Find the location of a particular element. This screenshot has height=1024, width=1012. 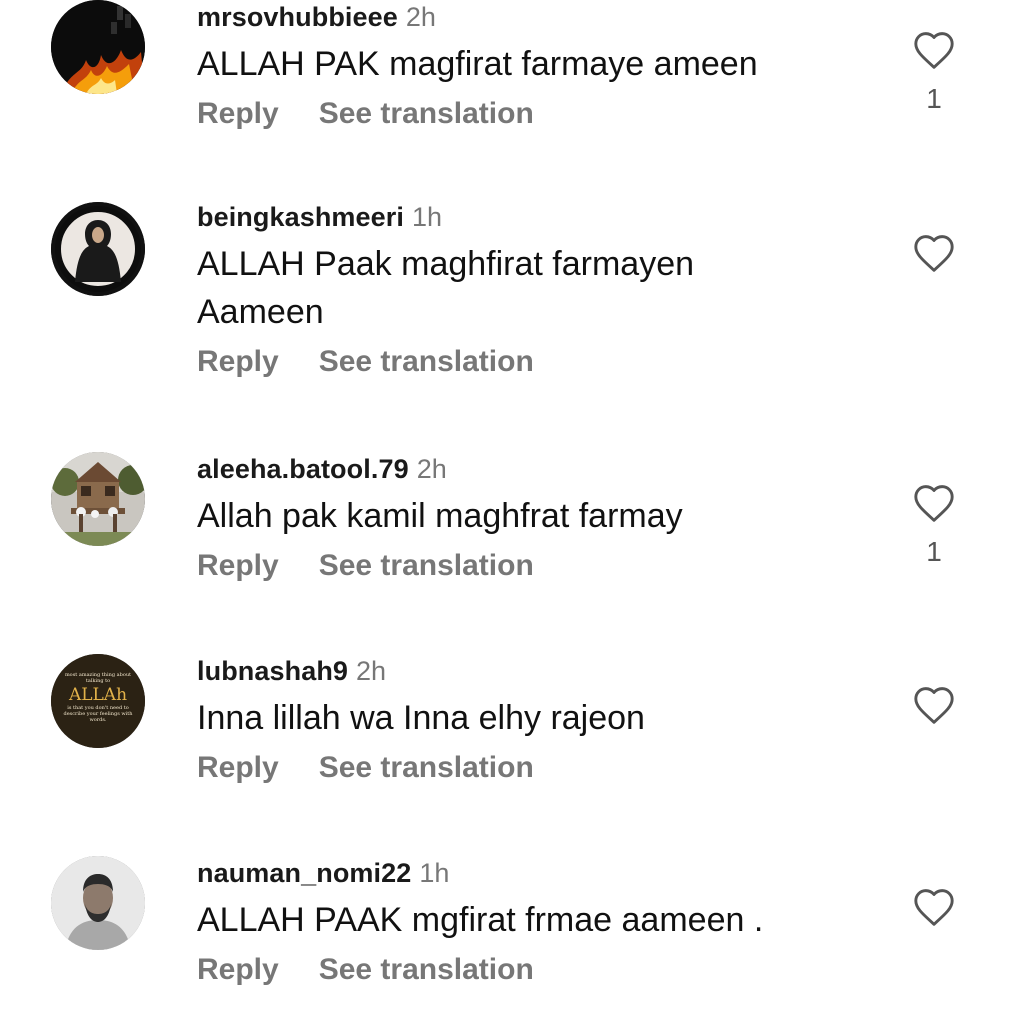

treehouse-avatar-image is located at coordinates (98, 499).